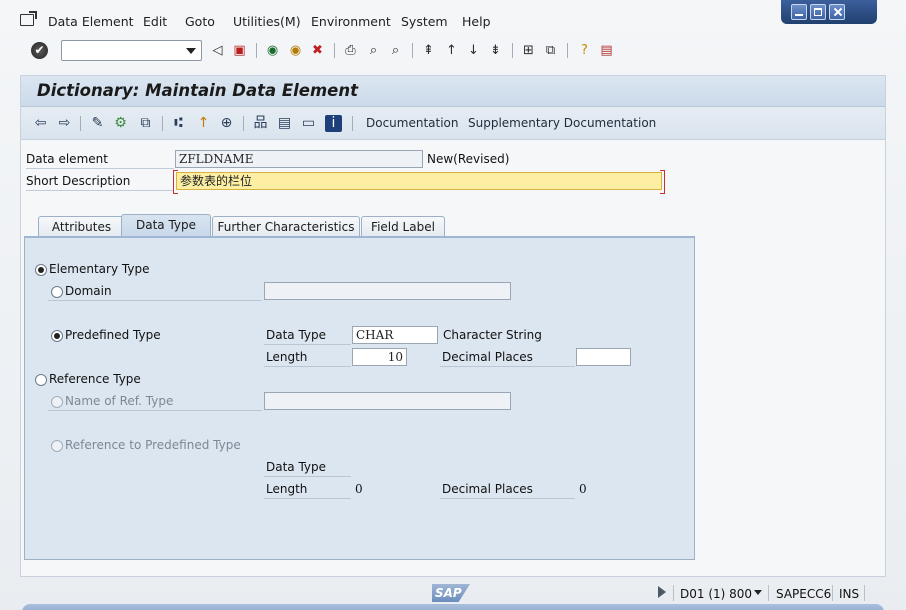 This screenshot has width=906, height=610. Describe the element at coordinates (88, 291) in the screenshot. I see `domain-label: Domain` at that location.